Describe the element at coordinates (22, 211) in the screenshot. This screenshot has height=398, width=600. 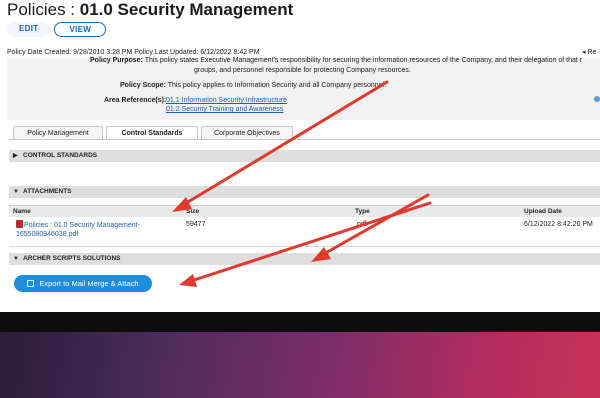
I see `col-name: Name` at that location.